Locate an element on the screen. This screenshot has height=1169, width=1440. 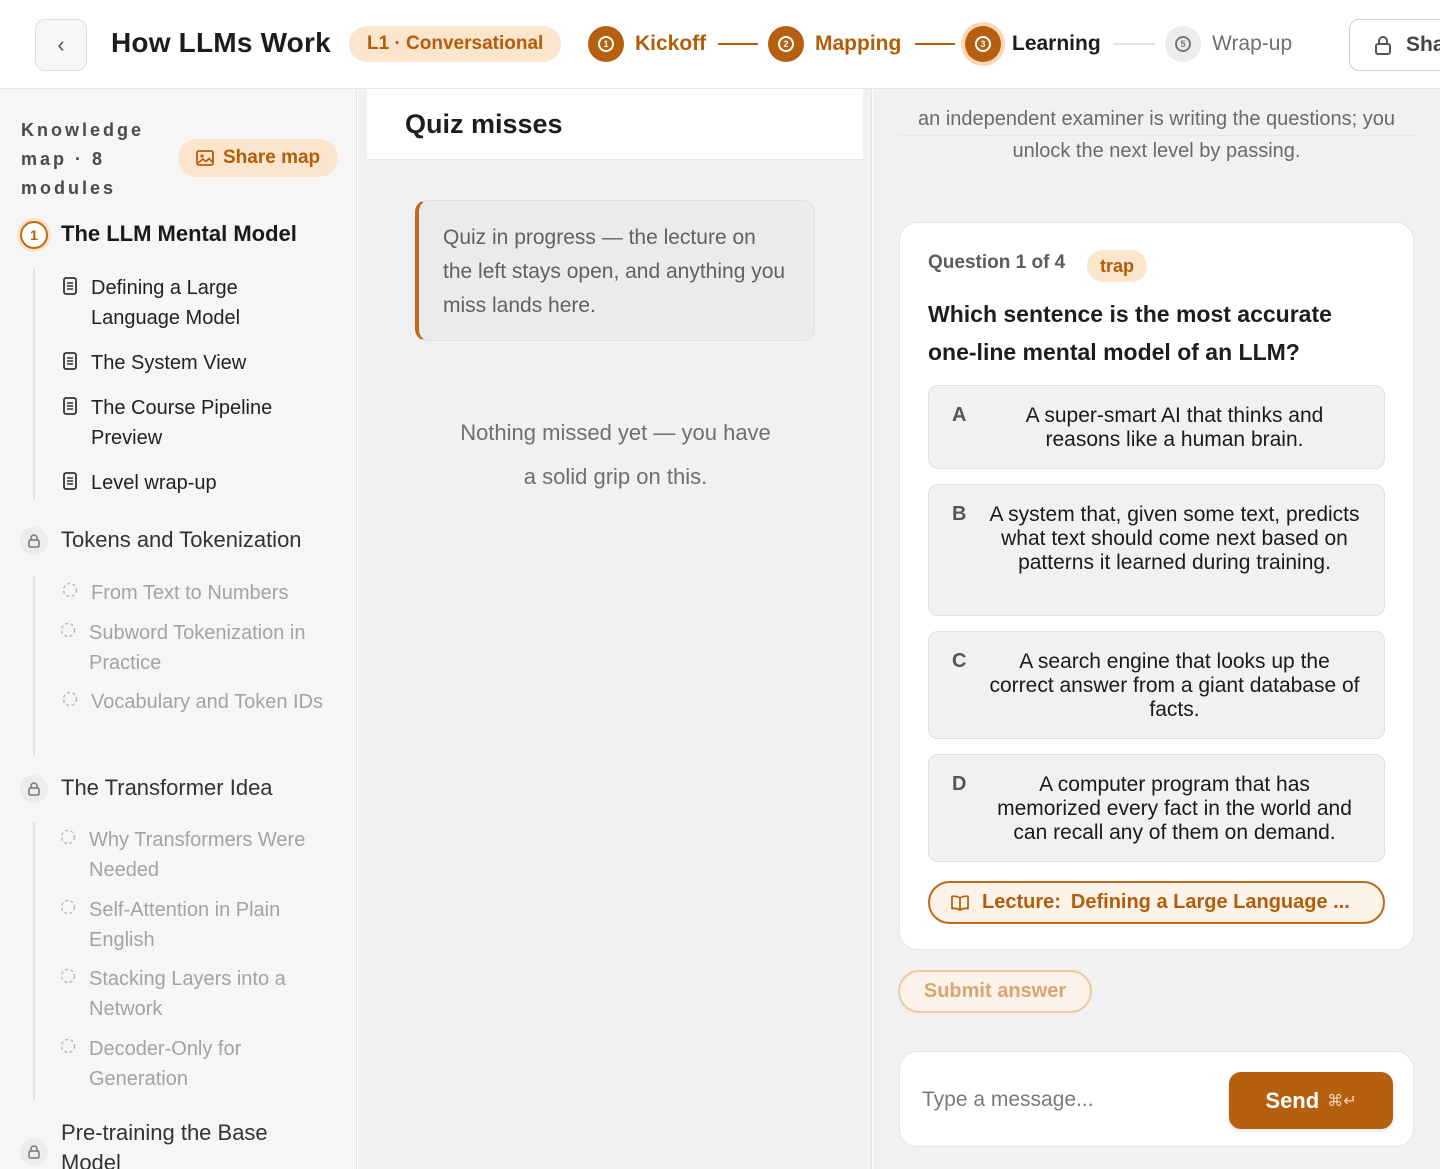
option-letter: B is located at coordinates (959, 514).